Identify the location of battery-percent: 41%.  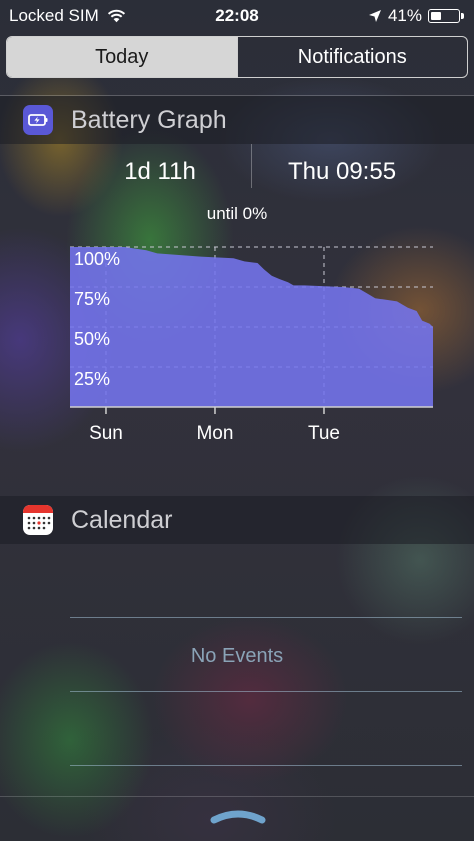
(404, 15).